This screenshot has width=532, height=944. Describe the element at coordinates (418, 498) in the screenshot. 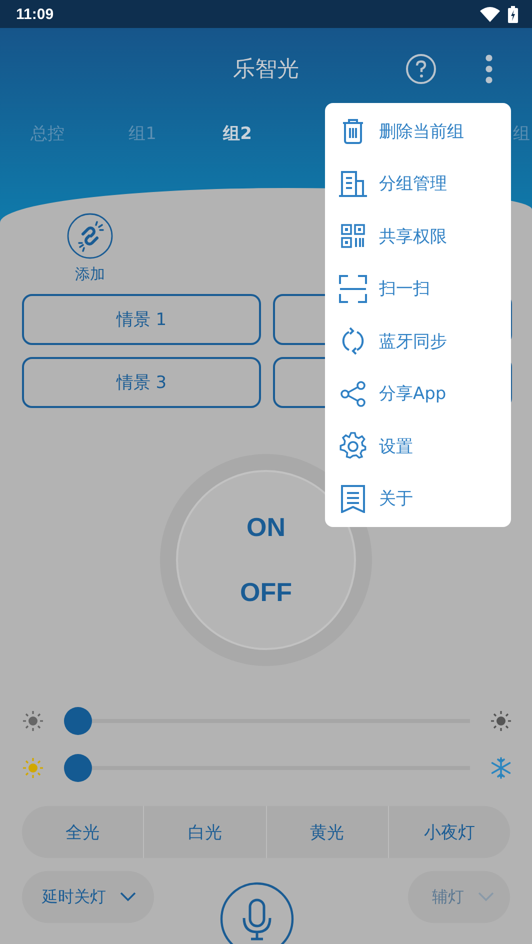

I see `menu-item: 关于` at that location.